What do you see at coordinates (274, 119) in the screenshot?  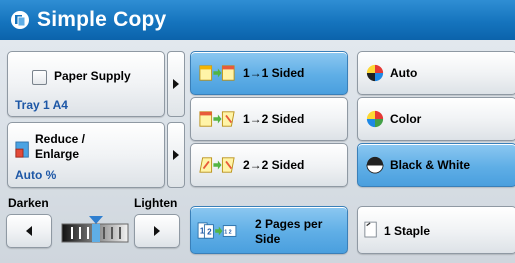 I see `one-to-two-sided-label: 1→2 Sided` at bounding box center [274, 119].